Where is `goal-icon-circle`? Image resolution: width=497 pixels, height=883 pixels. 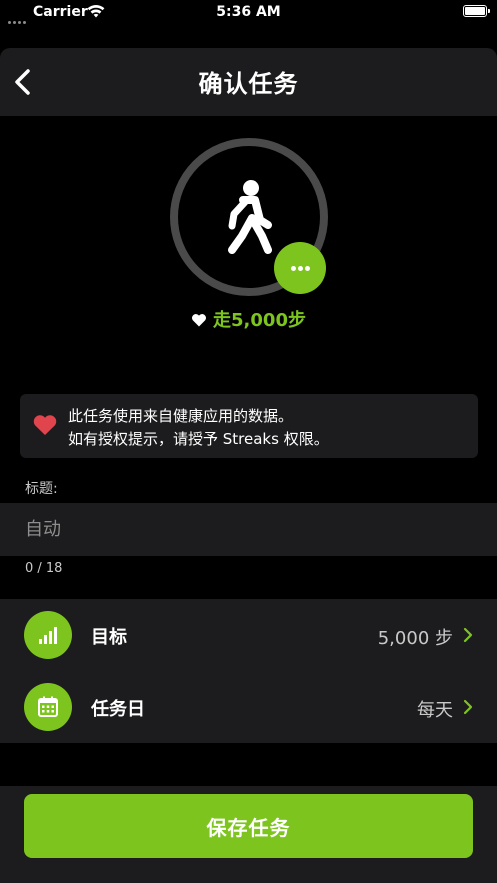
goal-icon-circle is located at coordinates (48, 635).